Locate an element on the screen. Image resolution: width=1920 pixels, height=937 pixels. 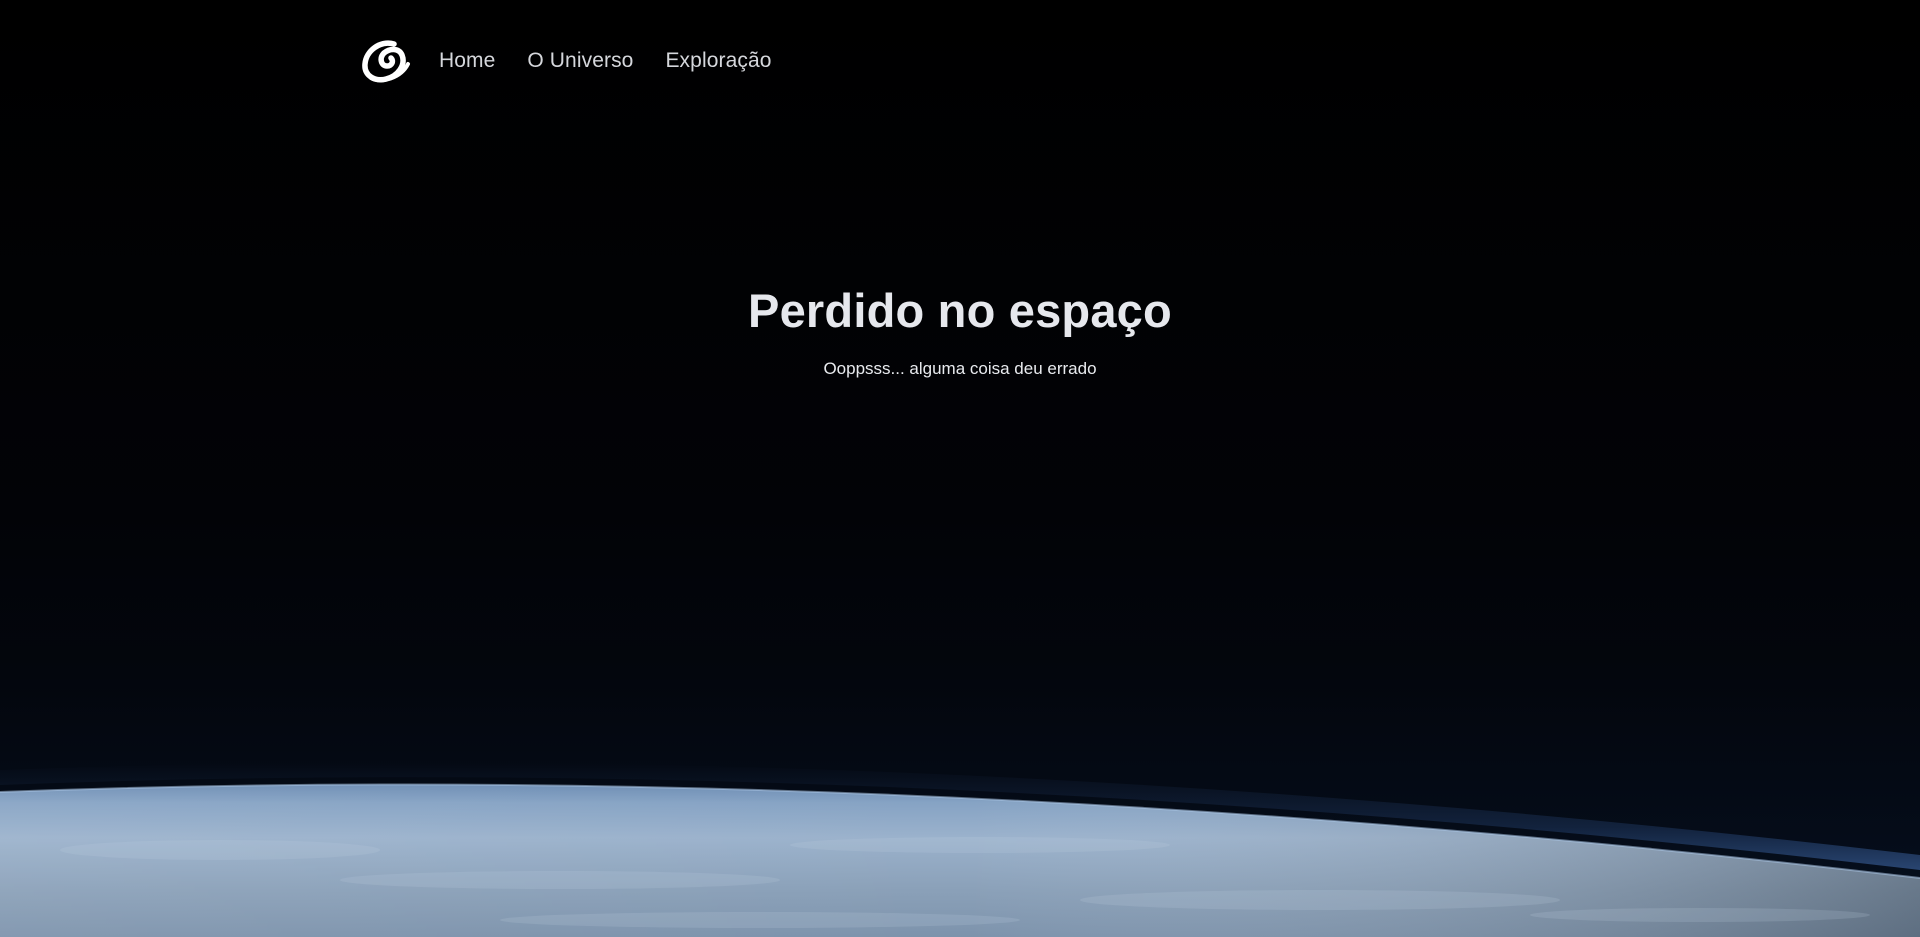
nav-link-exploracao: Exploração is located at coordinates (718, 61).